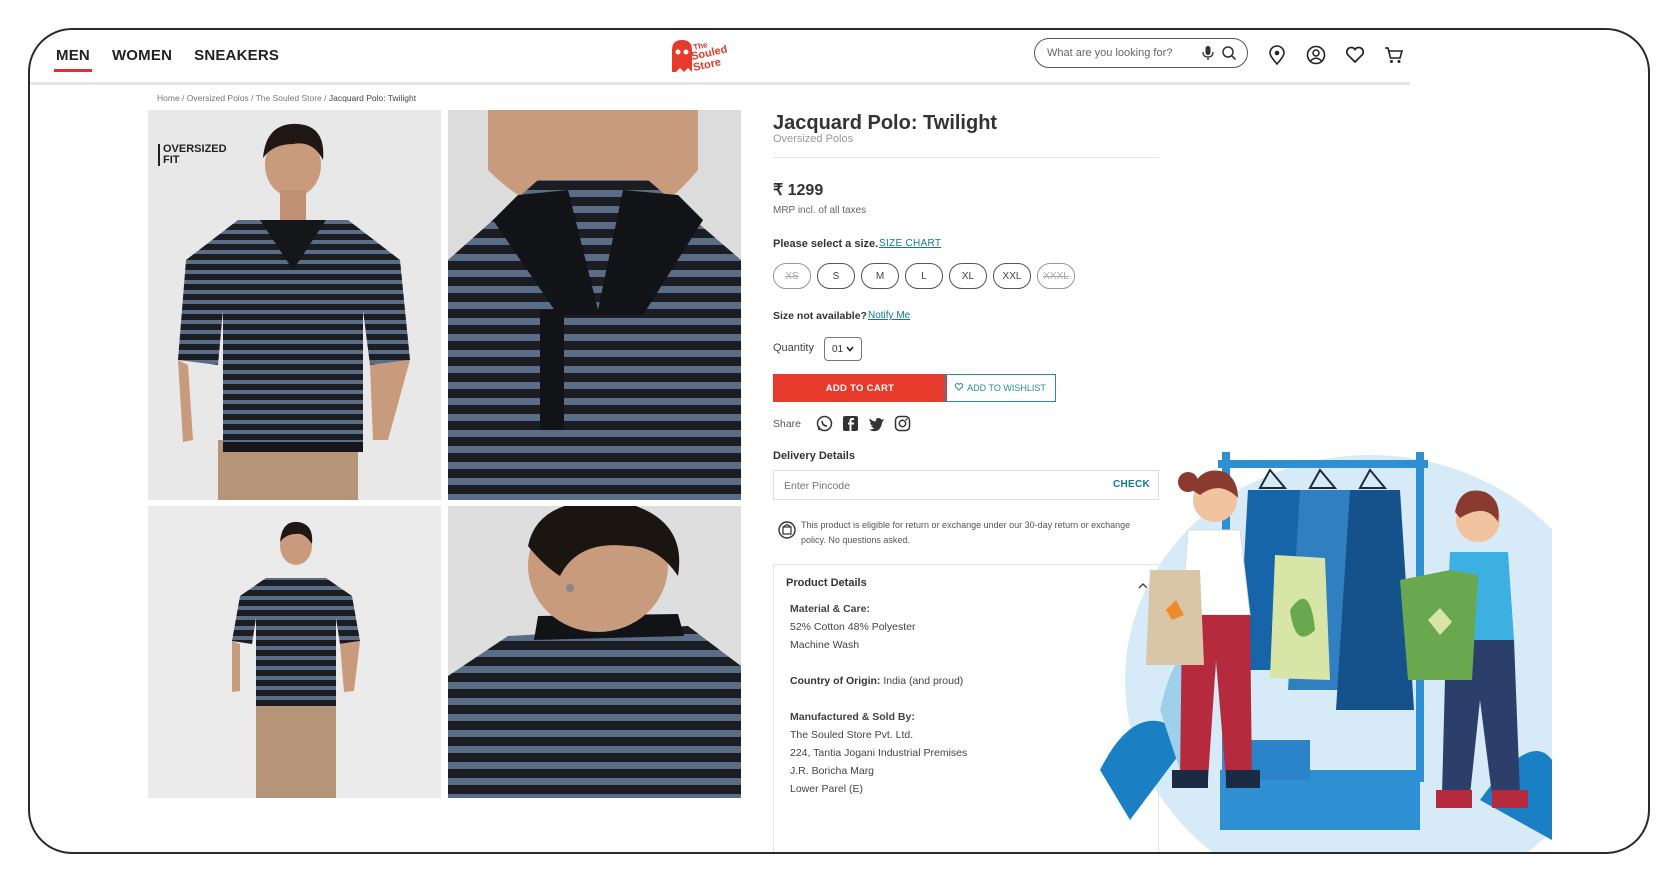  What do you see at coordinates (73, 56) in the screenshot?
I see `nav-men: MEN` at bounding box center [73, 56].